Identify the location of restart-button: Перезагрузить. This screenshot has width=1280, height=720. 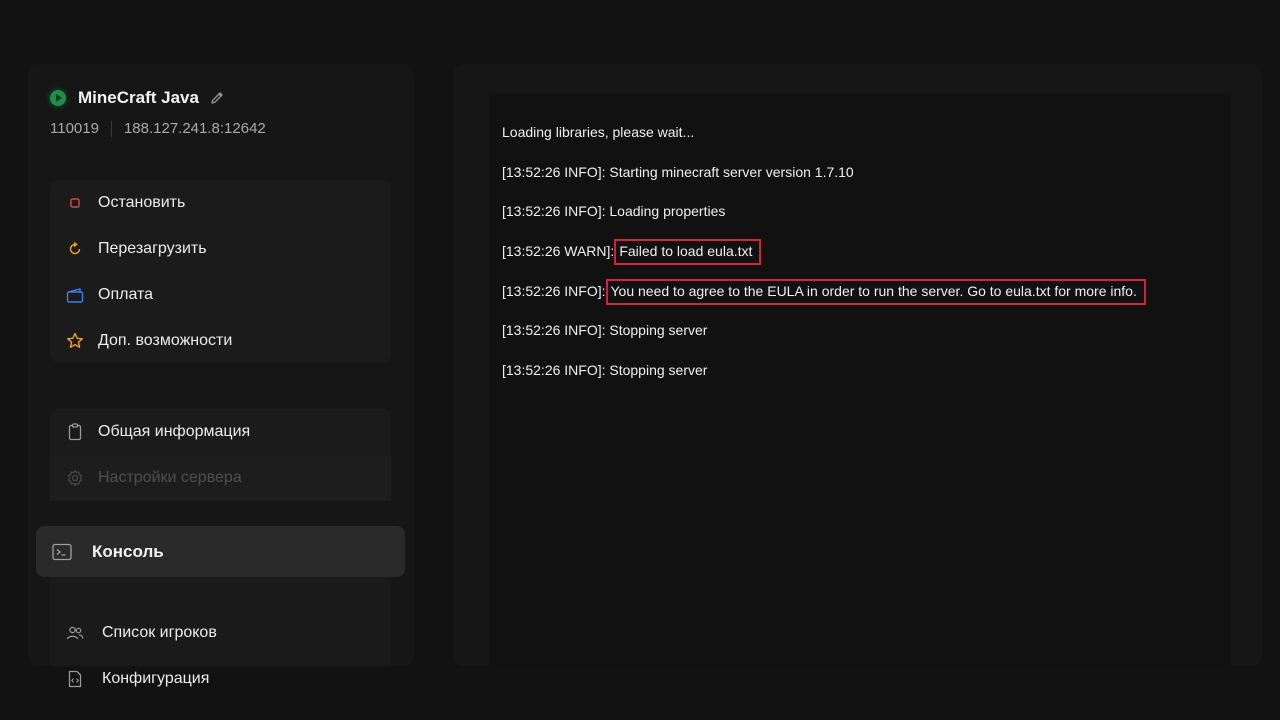
(220, 249).